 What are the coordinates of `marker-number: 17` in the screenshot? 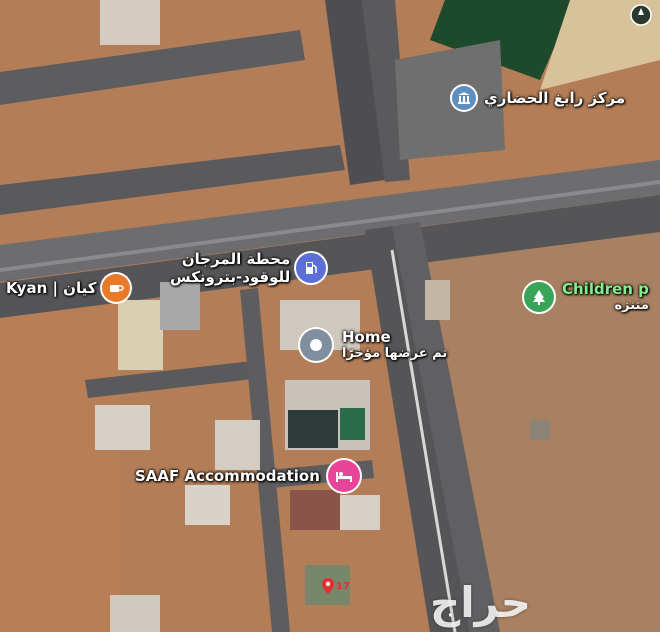 It's located at (343, 586).